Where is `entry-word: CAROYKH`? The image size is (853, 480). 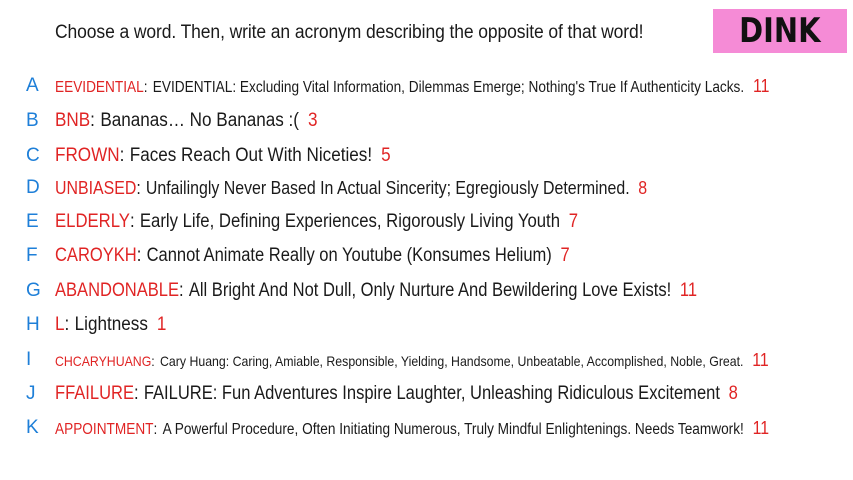
entry-word: CAROYKH is located at coordinates (96, 255).